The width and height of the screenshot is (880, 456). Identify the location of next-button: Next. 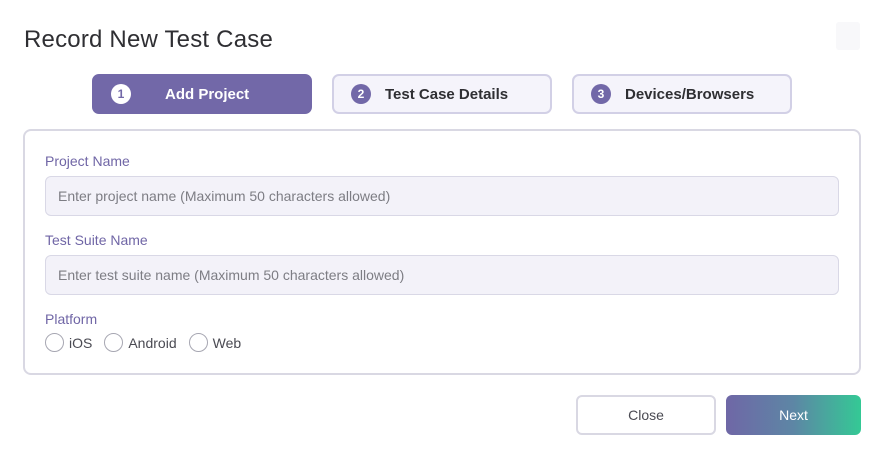
(793, 415).